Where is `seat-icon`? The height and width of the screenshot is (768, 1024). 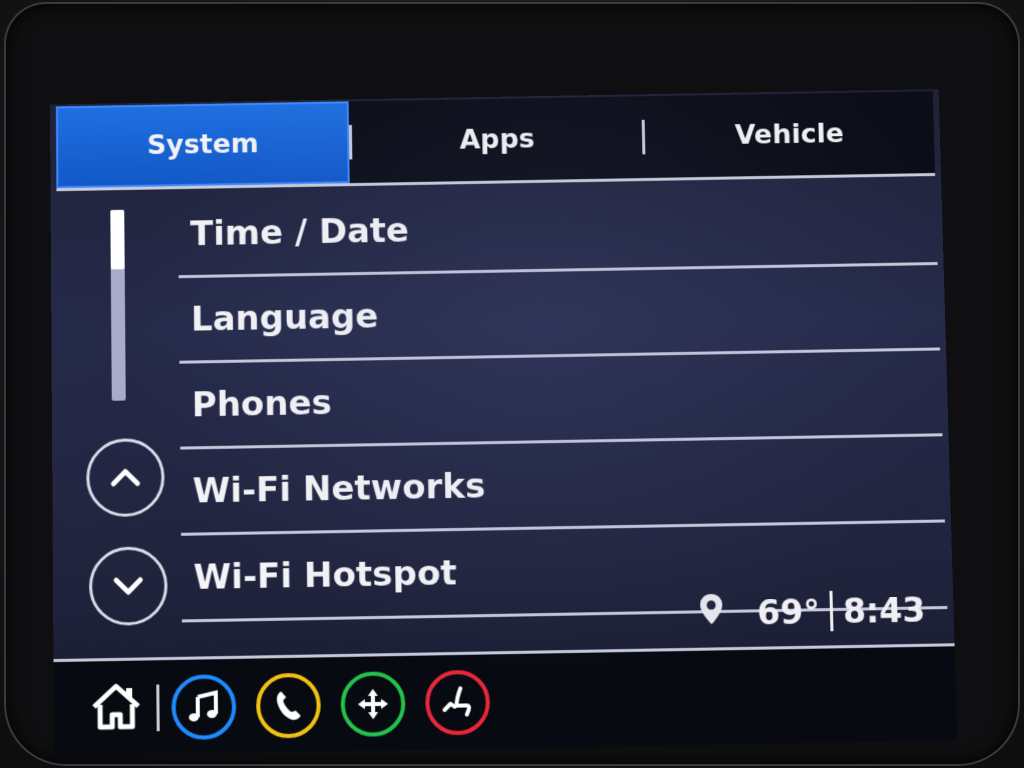
seat-icon is located at coordinates (457, 702).